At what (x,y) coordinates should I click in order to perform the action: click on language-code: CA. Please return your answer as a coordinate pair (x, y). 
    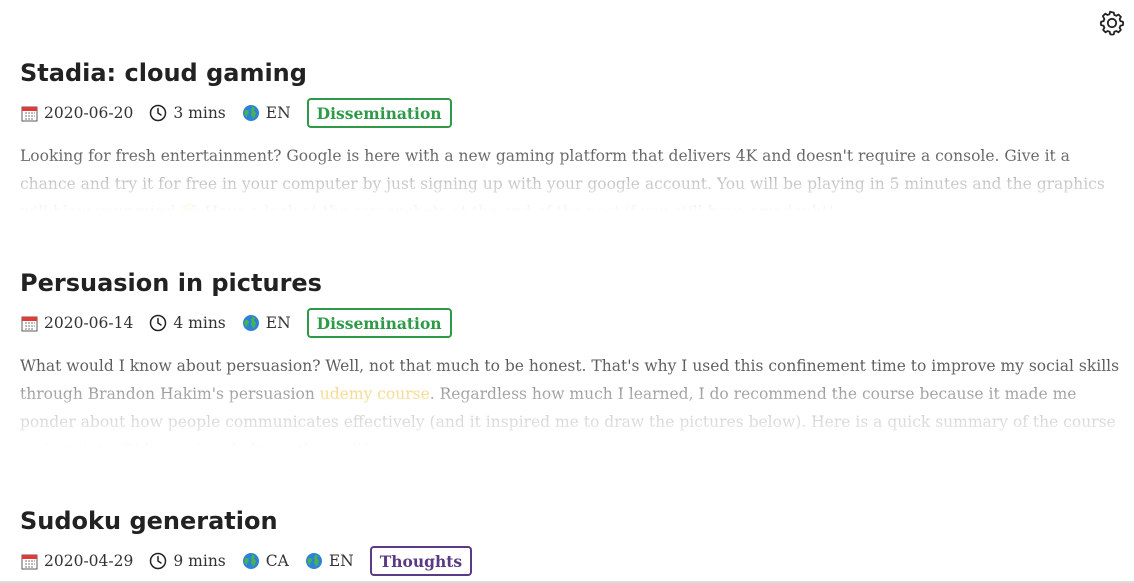
    Looking at the image, I should click on (277, 561).